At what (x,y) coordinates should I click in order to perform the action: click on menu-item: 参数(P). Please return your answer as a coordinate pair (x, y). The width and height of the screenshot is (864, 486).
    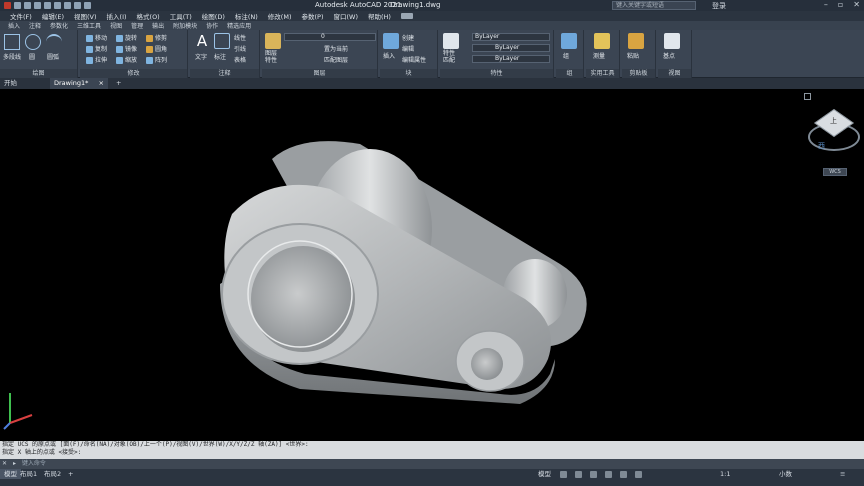
    Looking at the image, I should click on (312, 16).